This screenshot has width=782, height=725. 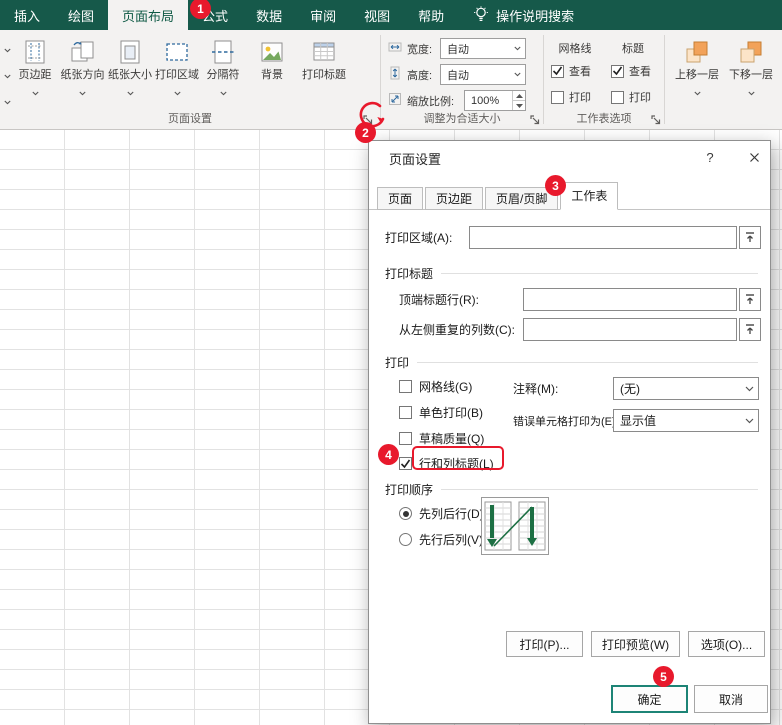 What do you see at coordinates (599, 273) in the screenshot?
I see `section-divider` at bounding box center [599, 273].